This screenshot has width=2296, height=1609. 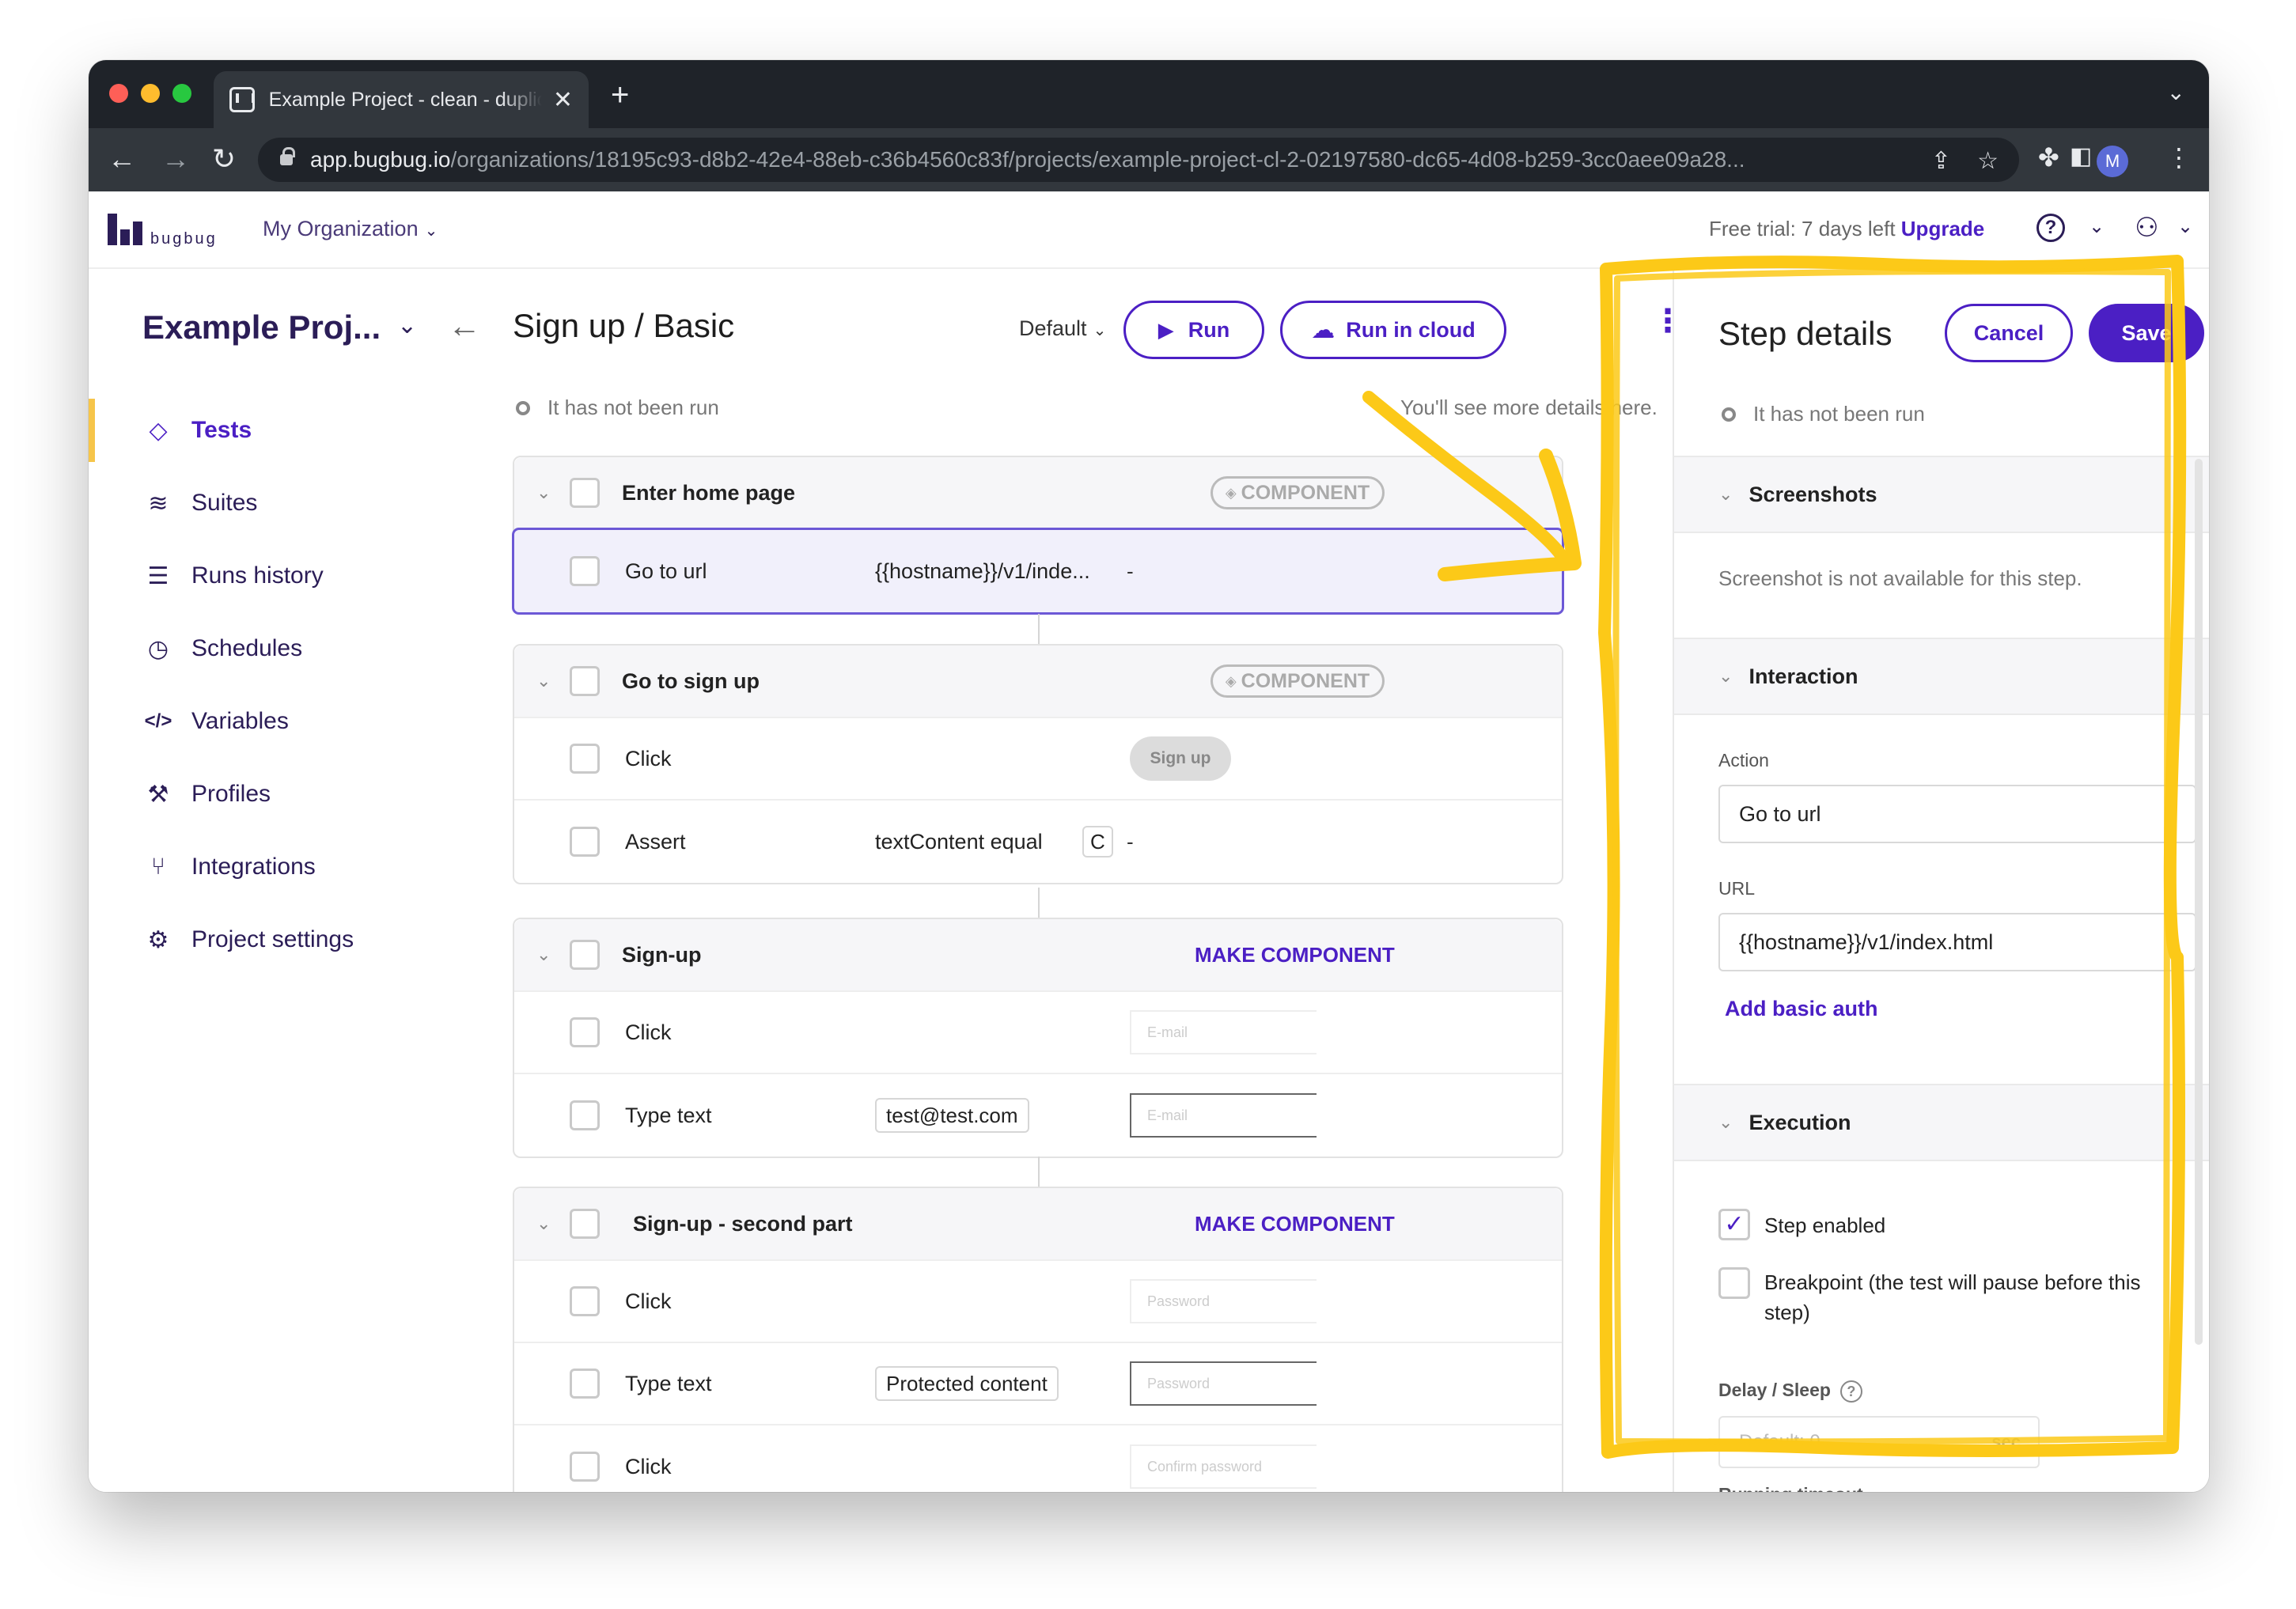 I want to click on upgrade-link: Upgrade, so click(x=1943, y=229).